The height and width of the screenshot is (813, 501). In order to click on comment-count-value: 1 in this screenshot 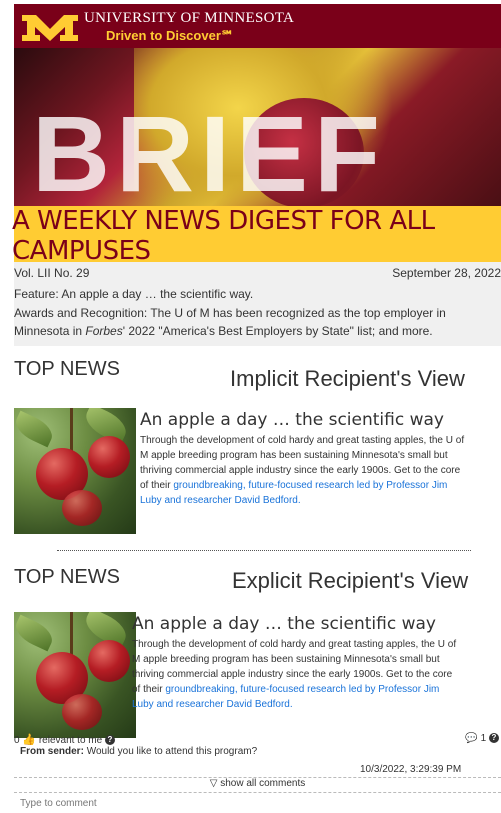, I will do `click(483, 738)`.